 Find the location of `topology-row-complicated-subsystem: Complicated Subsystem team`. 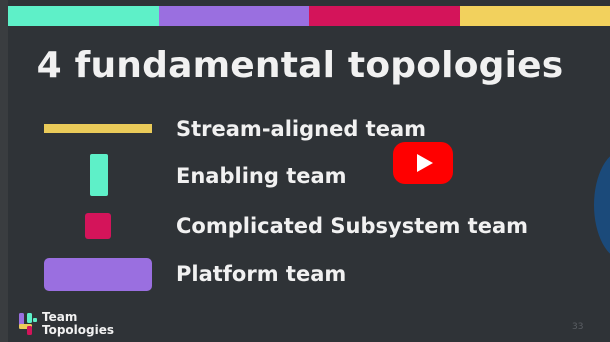

topology-row-complicated-subsystem: Complicated Subsystem team is located at coordinates (305, 228).